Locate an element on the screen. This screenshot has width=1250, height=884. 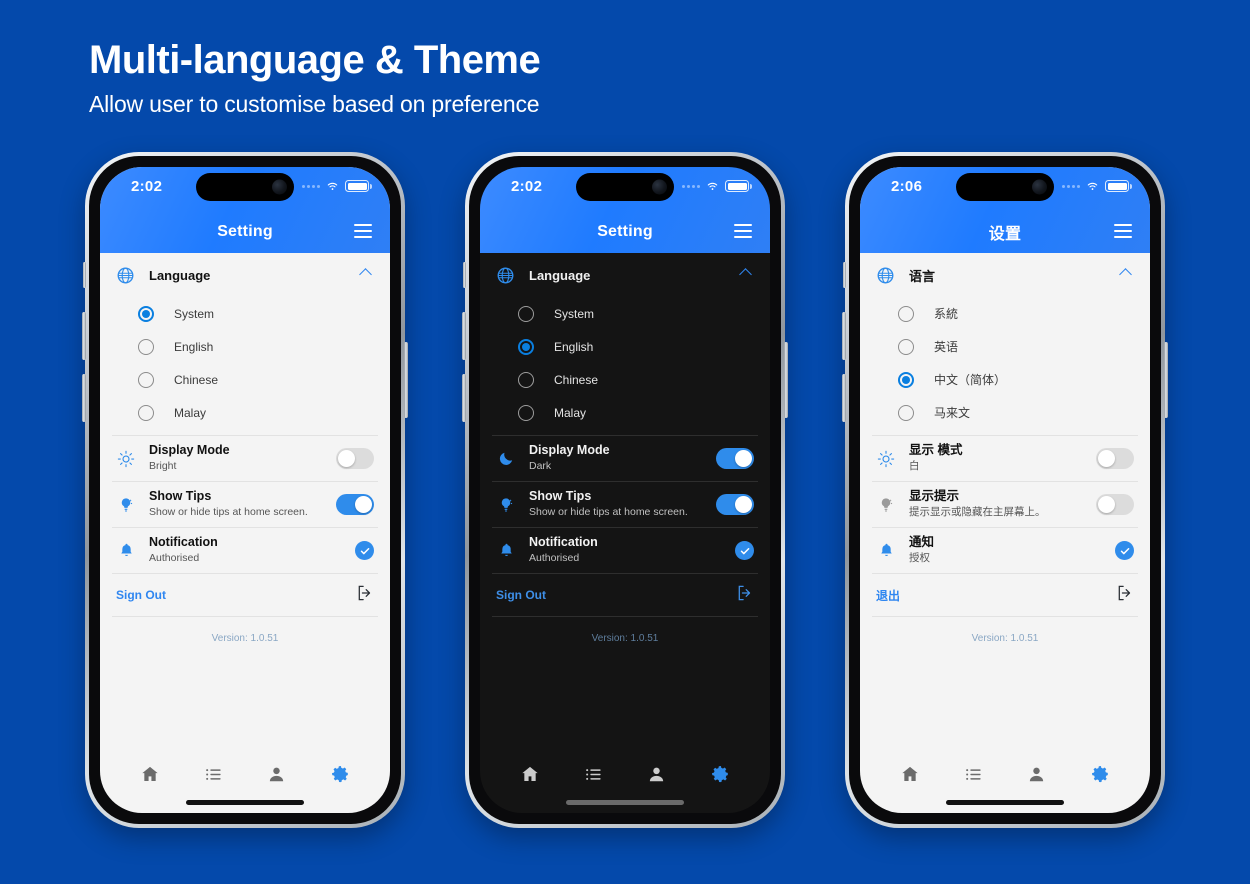
setting-row-subtitle: Bright is located at coordinates (163, 465).